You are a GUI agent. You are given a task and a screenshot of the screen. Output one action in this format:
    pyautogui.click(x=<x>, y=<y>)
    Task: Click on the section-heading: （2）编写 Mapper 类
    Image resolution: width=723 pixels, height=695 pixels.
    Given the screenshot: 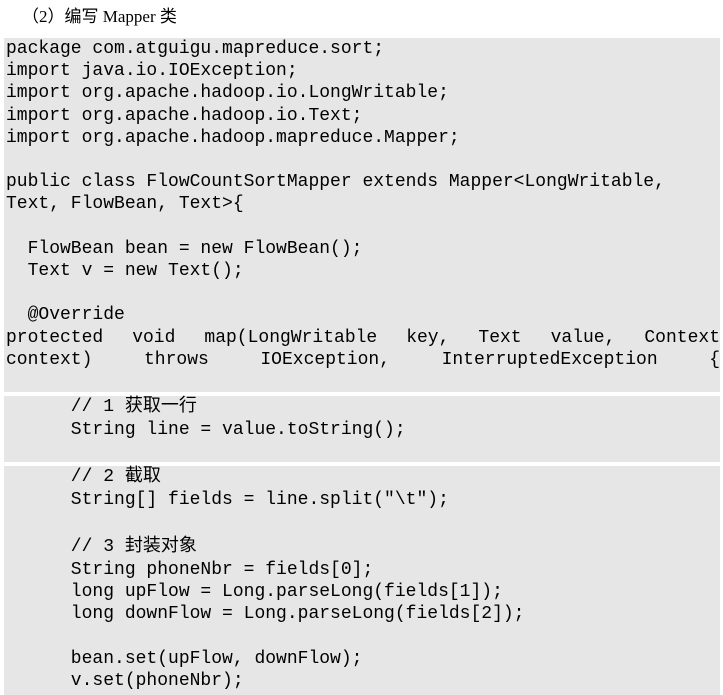 What is the action you would take?
    pyautogui.click(x=99, y=16)
    